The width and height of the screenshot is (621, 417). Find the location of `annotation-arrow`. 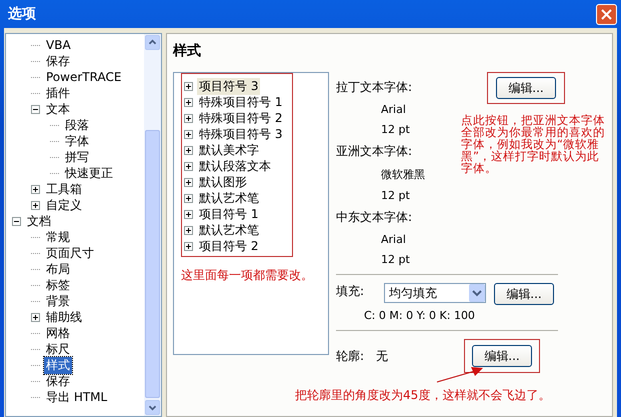

annotation-arrow is located at coordinates (460, 375).